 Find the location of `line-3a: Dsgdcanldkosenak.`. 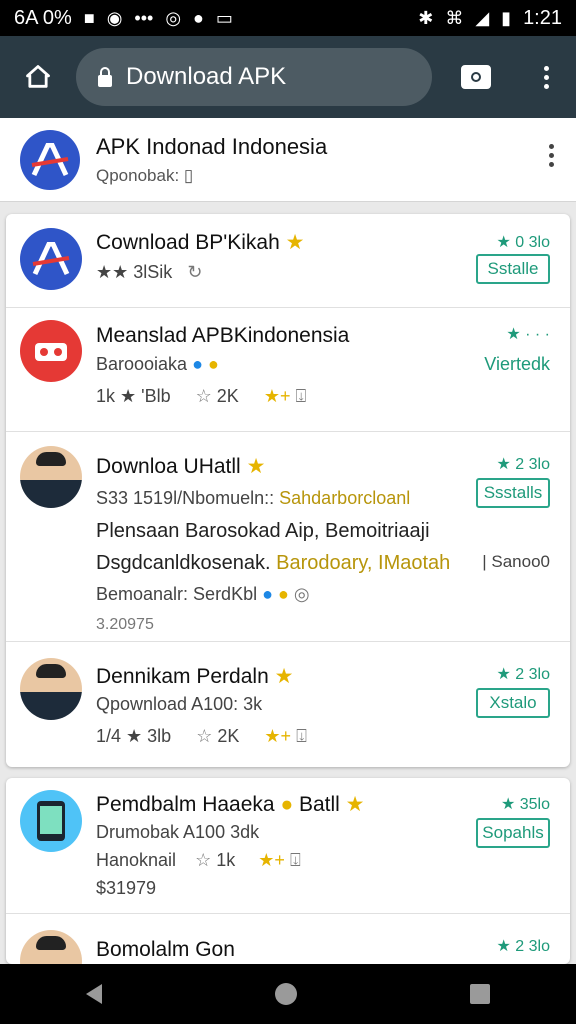

line-3a: Dsgdcanldkosenak. is located at coordinates (183, 563).